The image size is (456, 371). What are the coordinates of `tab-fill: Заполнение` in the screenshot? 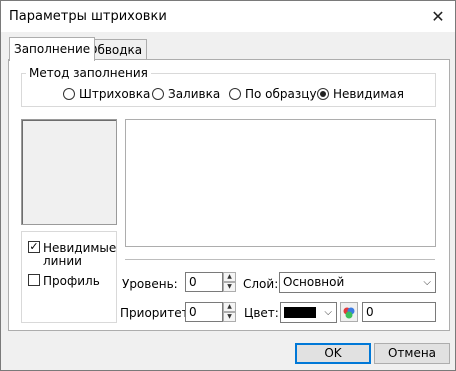 It's located at (52, 49).